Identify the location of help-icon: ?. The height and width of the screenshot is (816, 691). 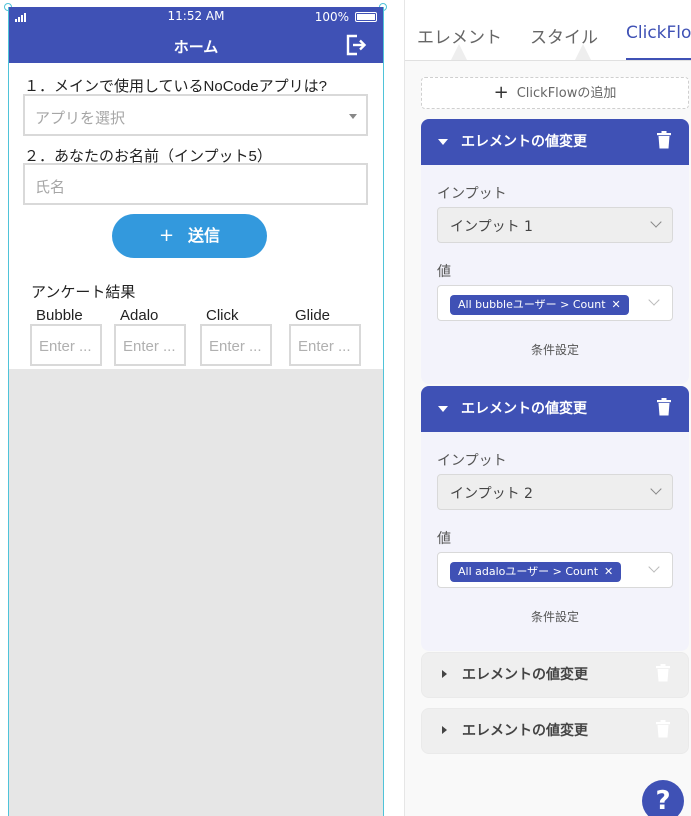
(663, 798).